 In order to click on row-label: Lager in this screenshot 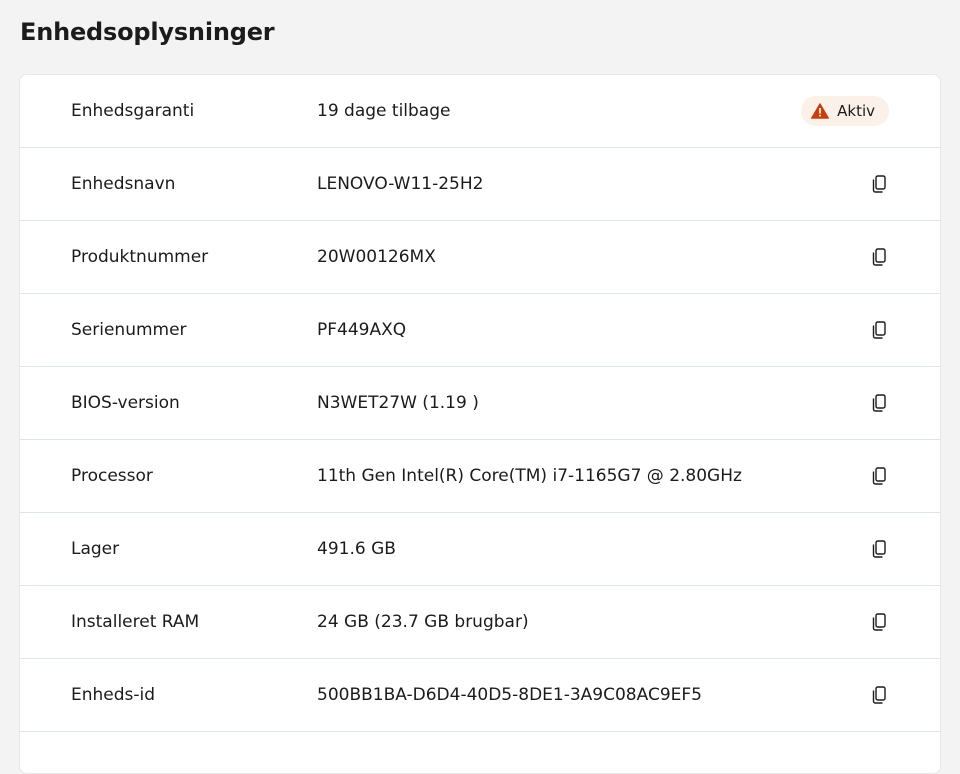, I will do `click(95, 549)`.